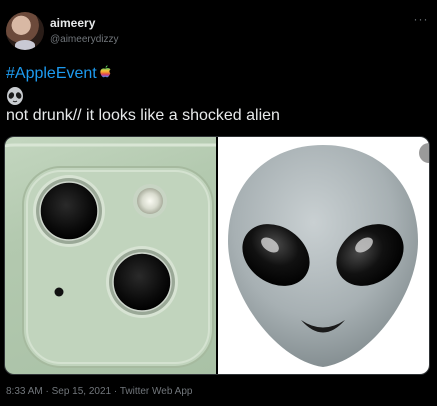  Describe the element at coordinates (218, 74) in the screenshot. I see `hashtag-line: #AppleEvent` at that location.